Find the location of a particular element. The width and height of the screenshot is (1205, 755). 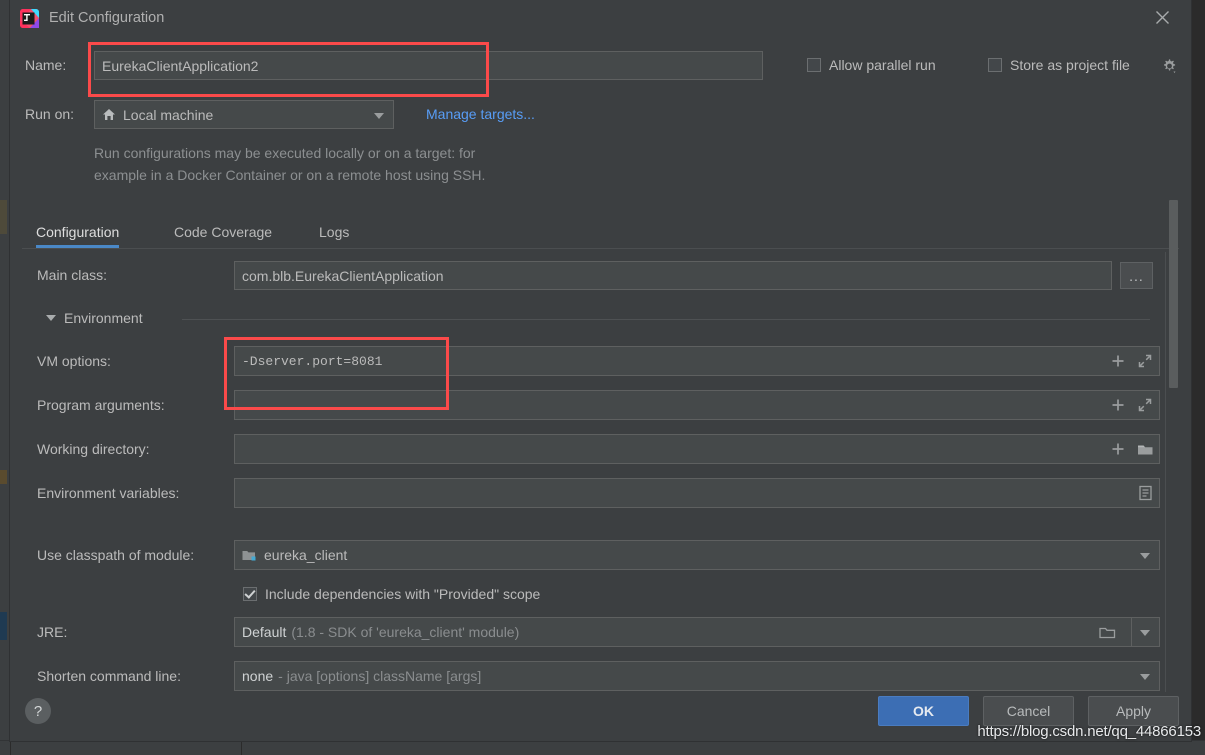

tab-label: Logs is located at coordinates (334, 231).